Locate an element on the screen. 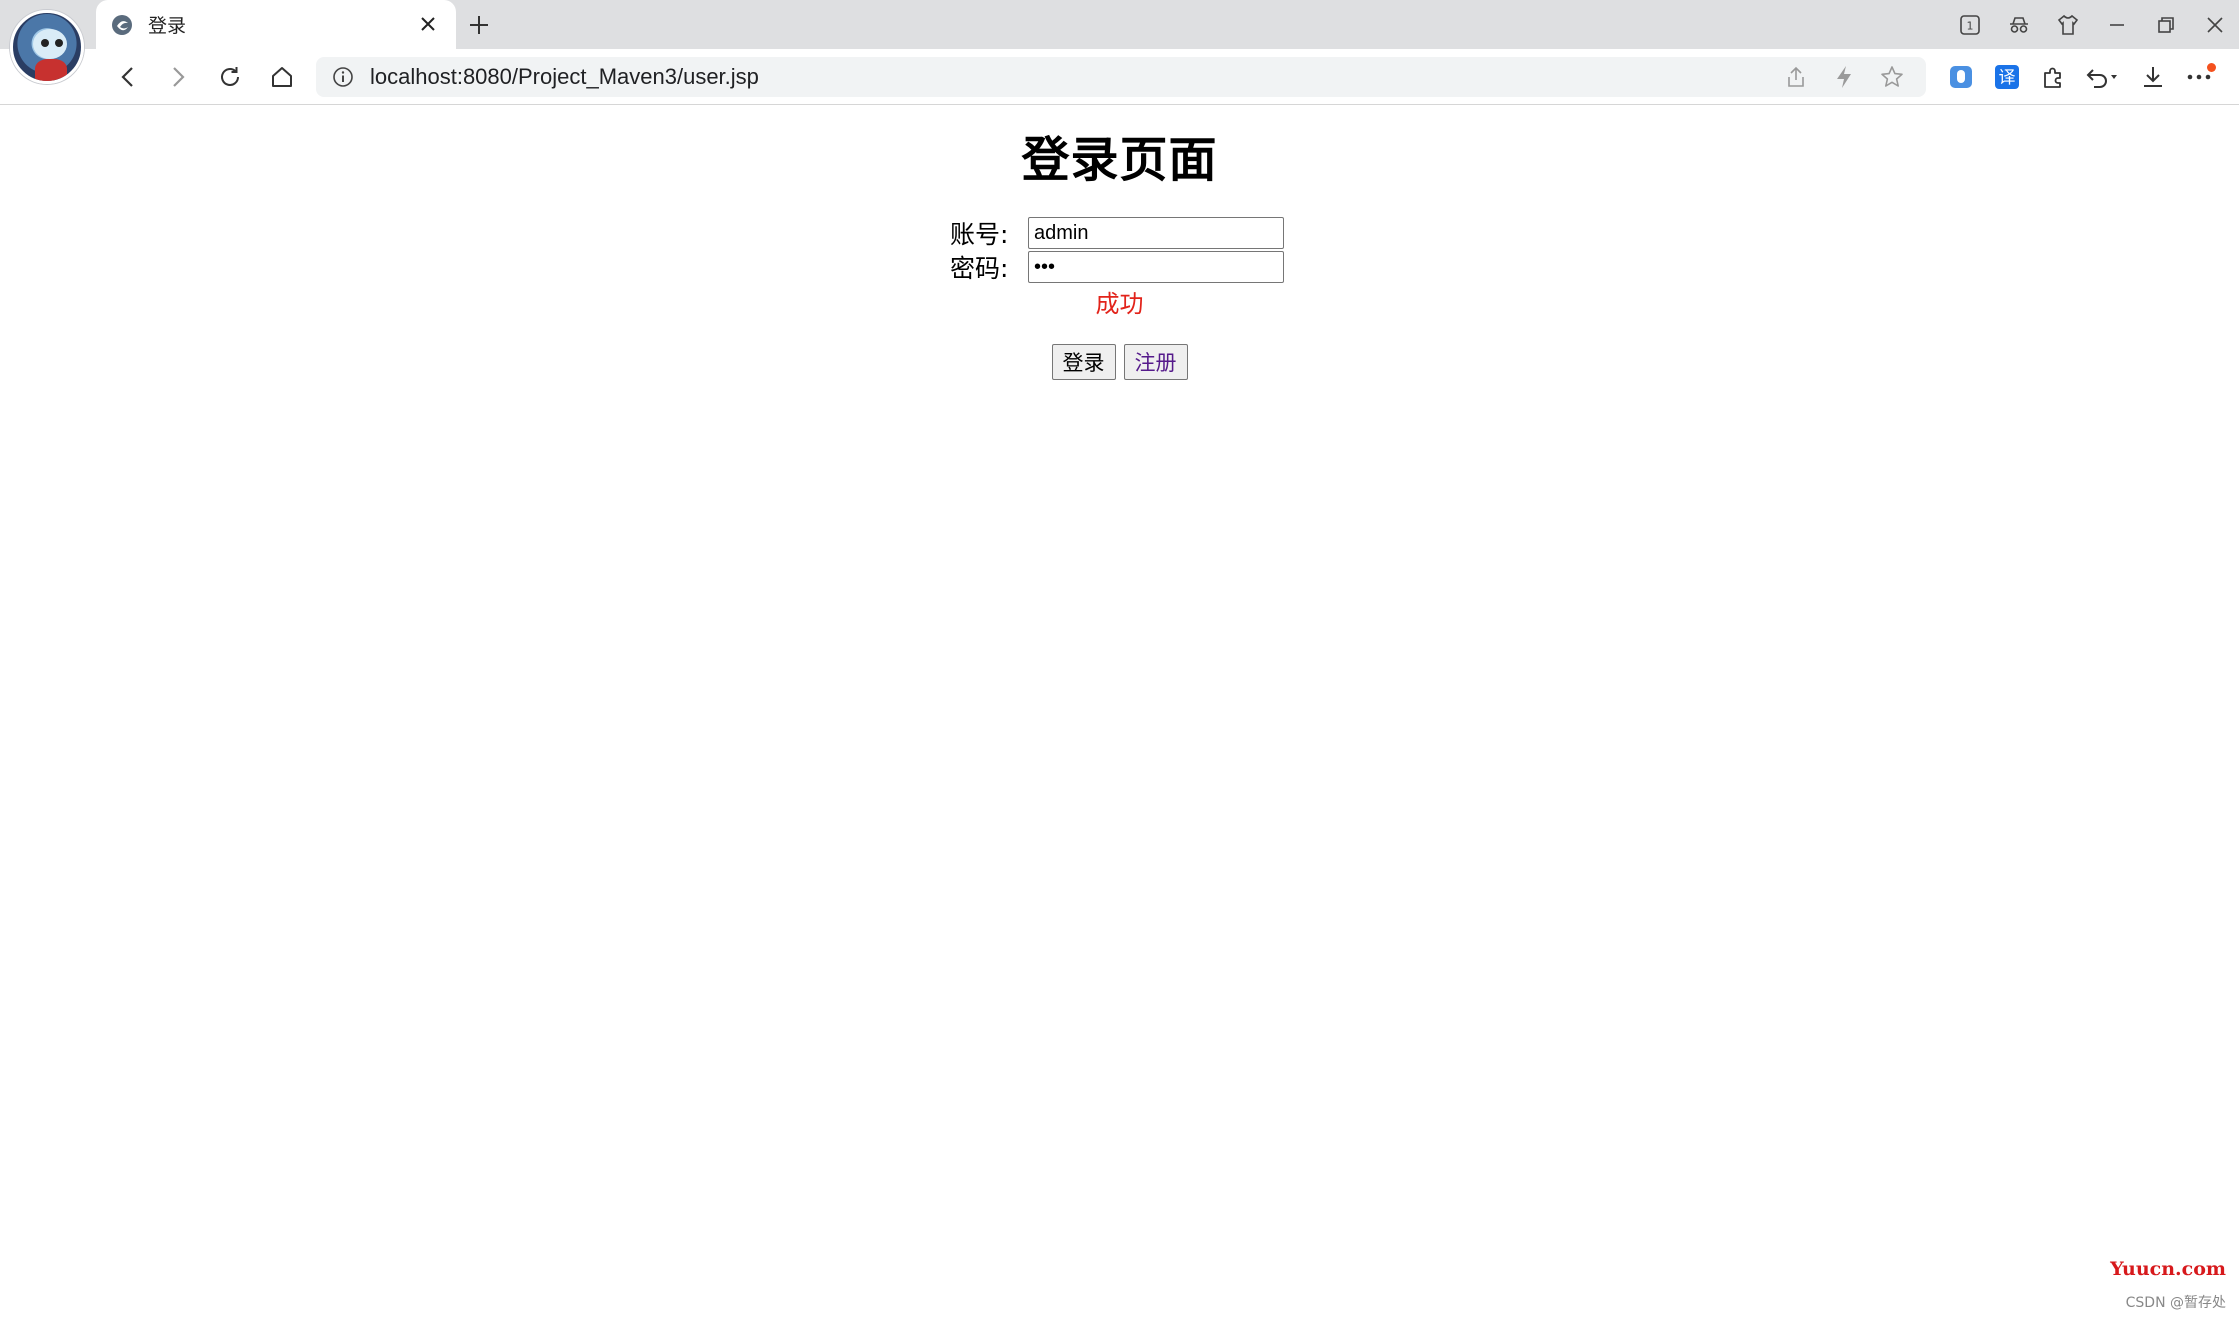  tab-count-icon: 1 is located at coordinates (1969, 24).